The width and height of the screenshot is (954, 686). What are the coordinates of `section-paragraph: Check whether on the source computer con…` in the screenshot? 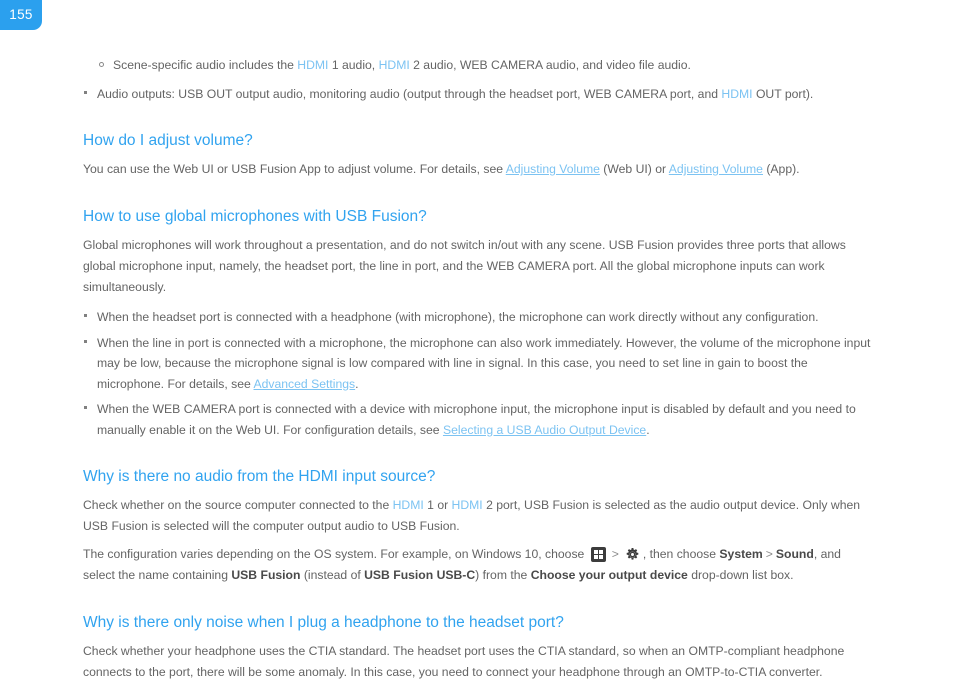 It's located at (478, 516).